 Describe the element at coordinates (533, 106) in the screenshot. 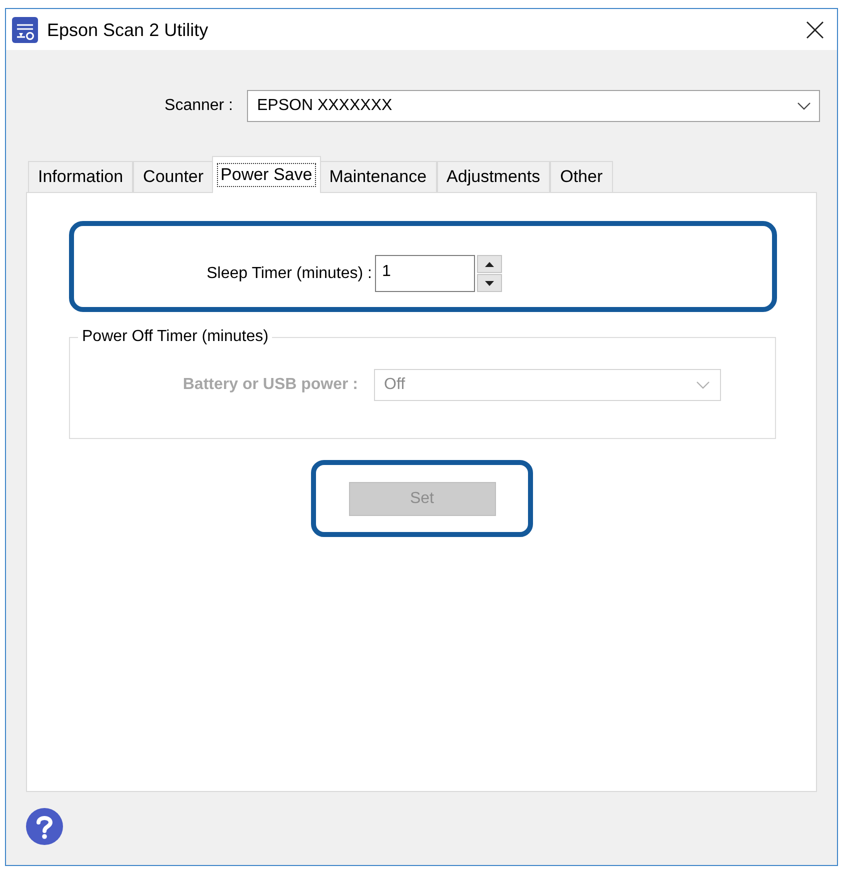

I see `scanner-dropdown: EPSON XXXXXXX` at that location.